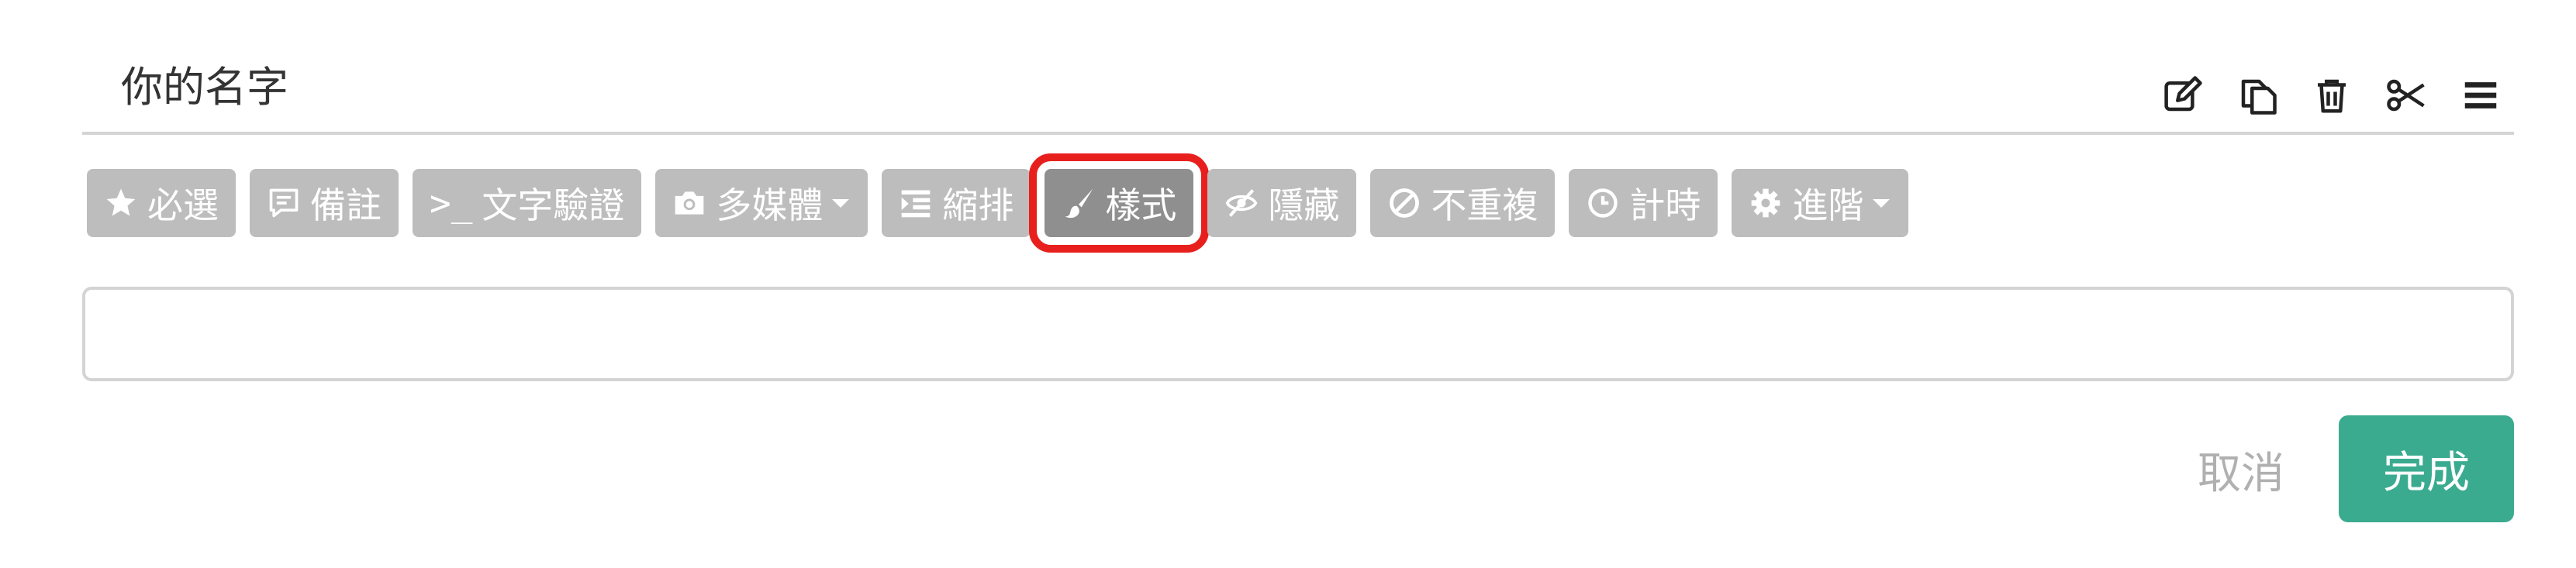  I want to click on scissors-icon, so click(2406, 95).